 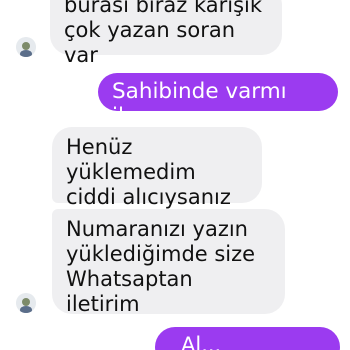 I want to click on outgoing-message: Sahibinde varmı ilan, so click(x=218, y=101).